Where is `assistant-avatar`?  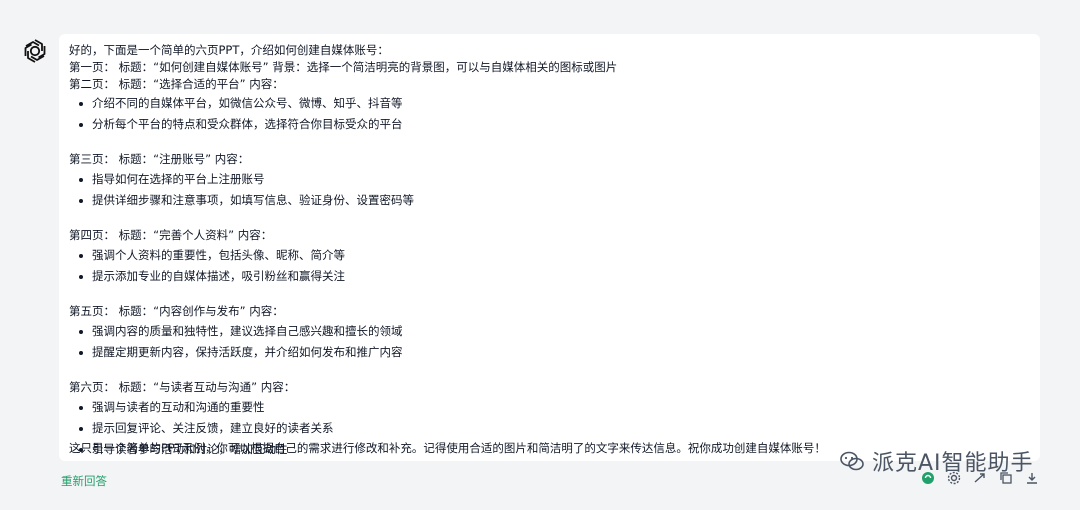 assistant-avatar is located at coordinates (35, 51).